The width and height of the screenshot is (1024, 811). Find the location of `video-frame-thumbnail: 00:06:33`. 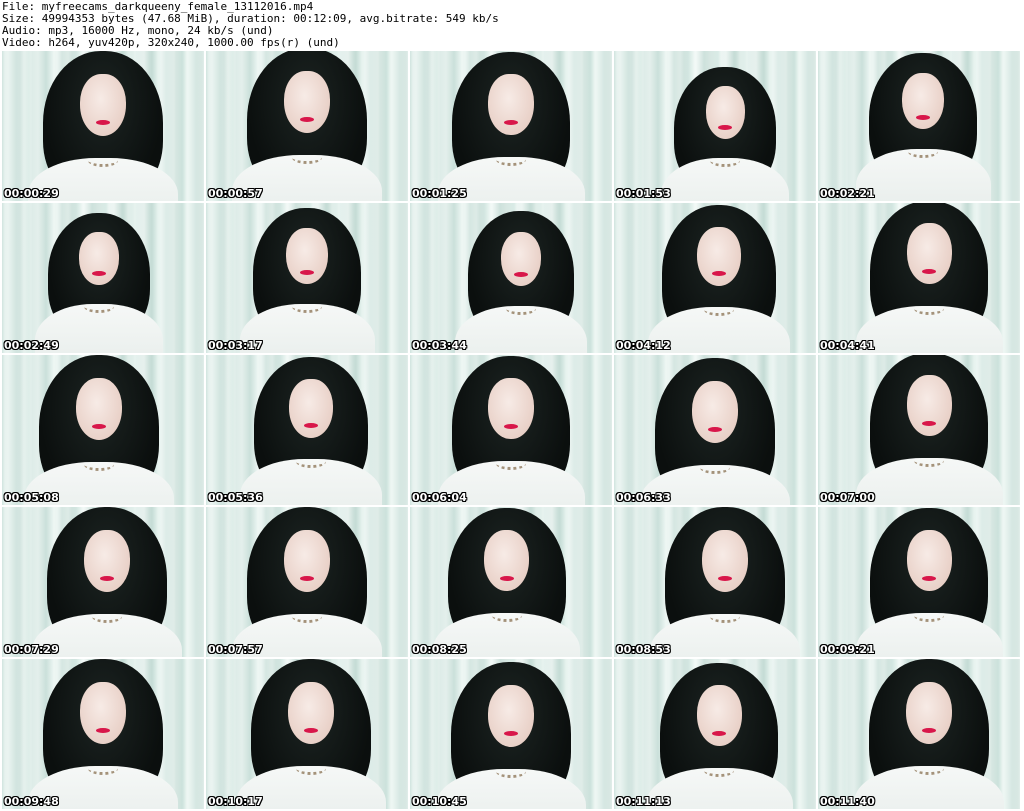

video-frame-thumbnail: 00:06:33 is located at coordinates (715, 430).